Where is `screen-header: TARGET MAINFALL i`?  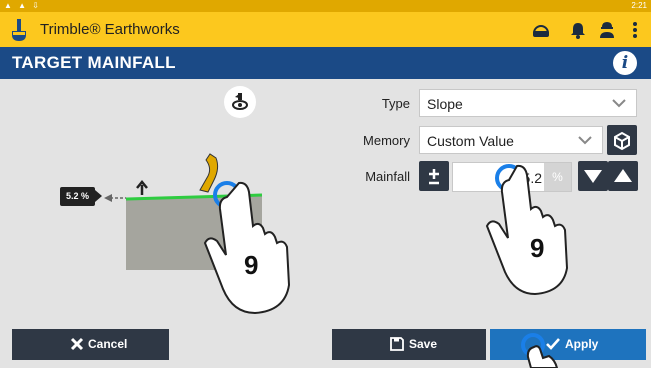 screen-header: TARGET MAINFALL i is located at coordinates (325, 63).